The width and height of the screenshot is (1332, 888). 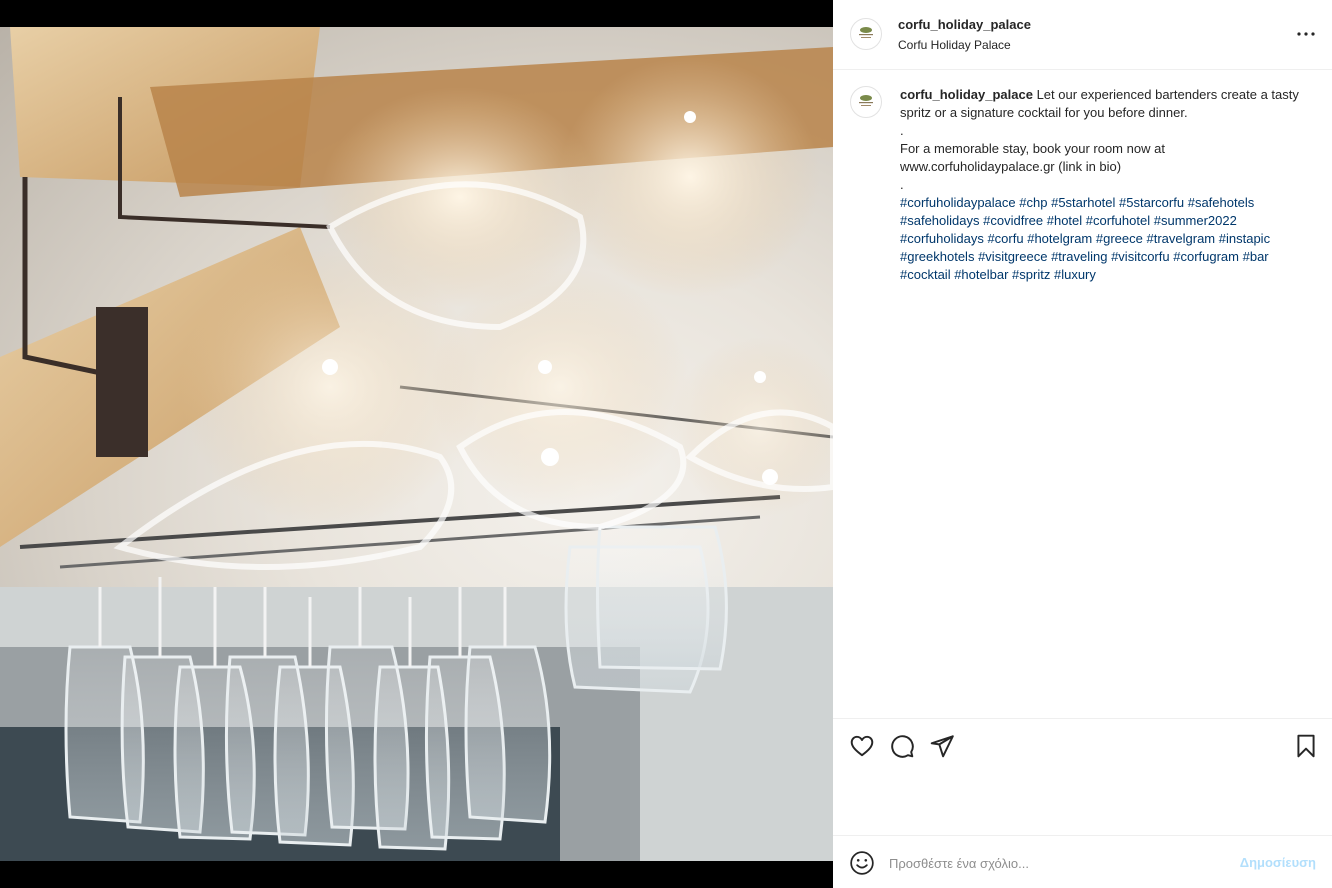 What do you see at coordinates (925, 274) in the screenshot?
I see `hashtag-link: #cocktail` at bounding box center [925, 274].